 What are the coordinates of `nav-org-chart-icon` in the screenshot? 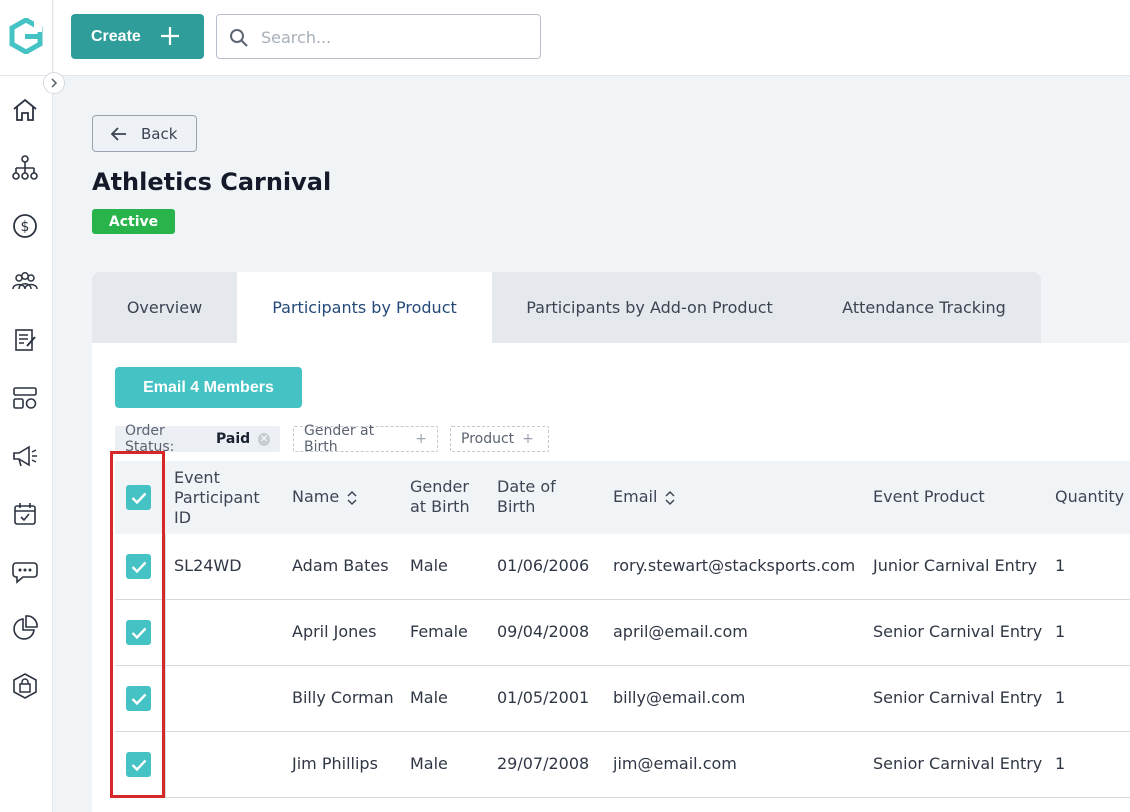 It's located at (25, 168).